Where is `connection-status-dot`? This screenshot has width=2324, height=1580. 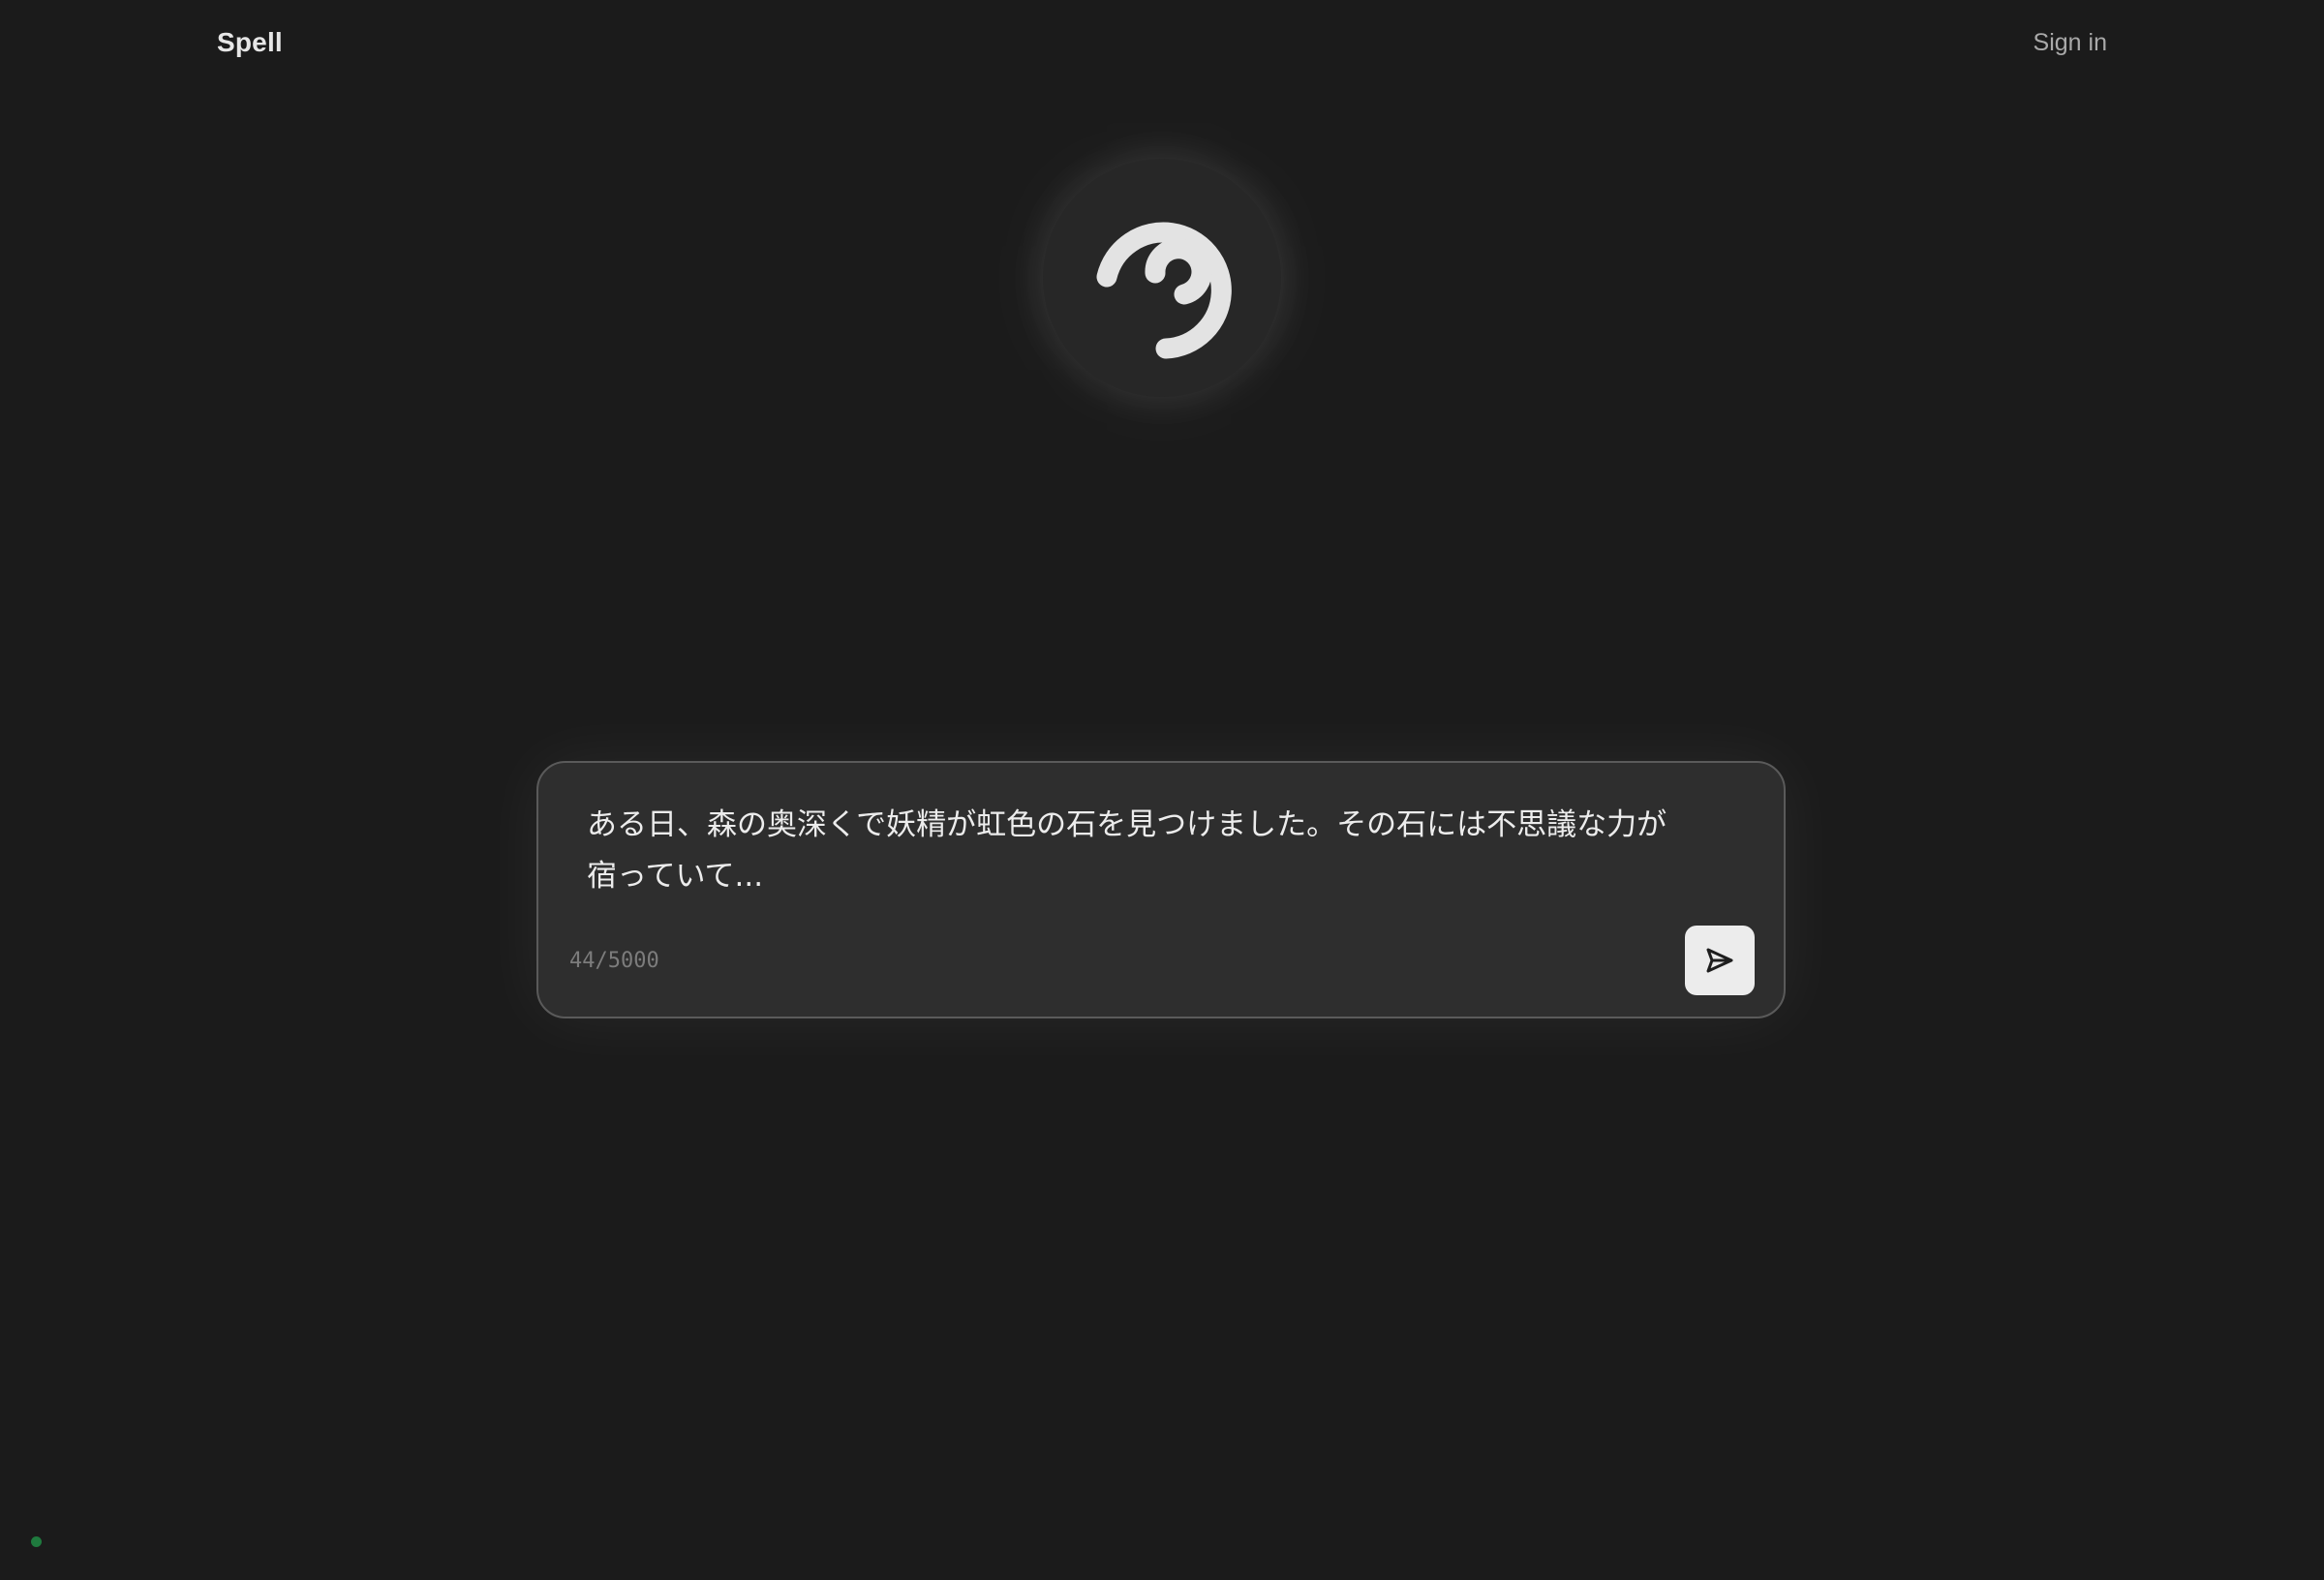
connection-status-dot is located at coordinates (36, 1541).